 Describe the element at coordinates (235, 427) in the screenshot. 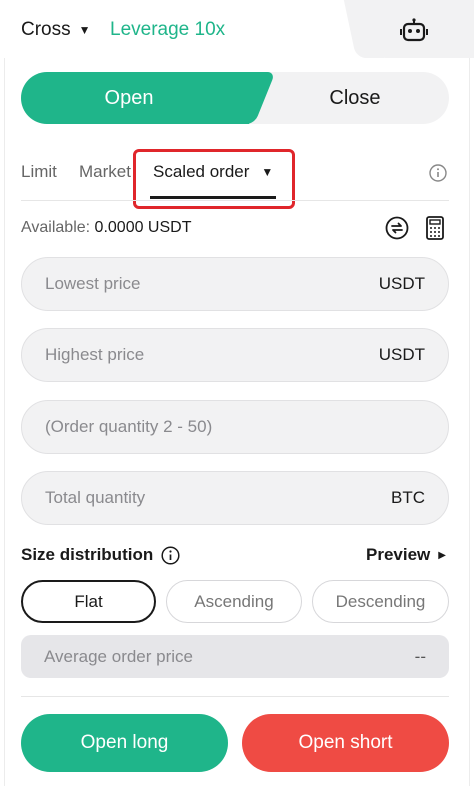

I see `order-quantity-input: (Order quantity 2 - 50)` at that location.